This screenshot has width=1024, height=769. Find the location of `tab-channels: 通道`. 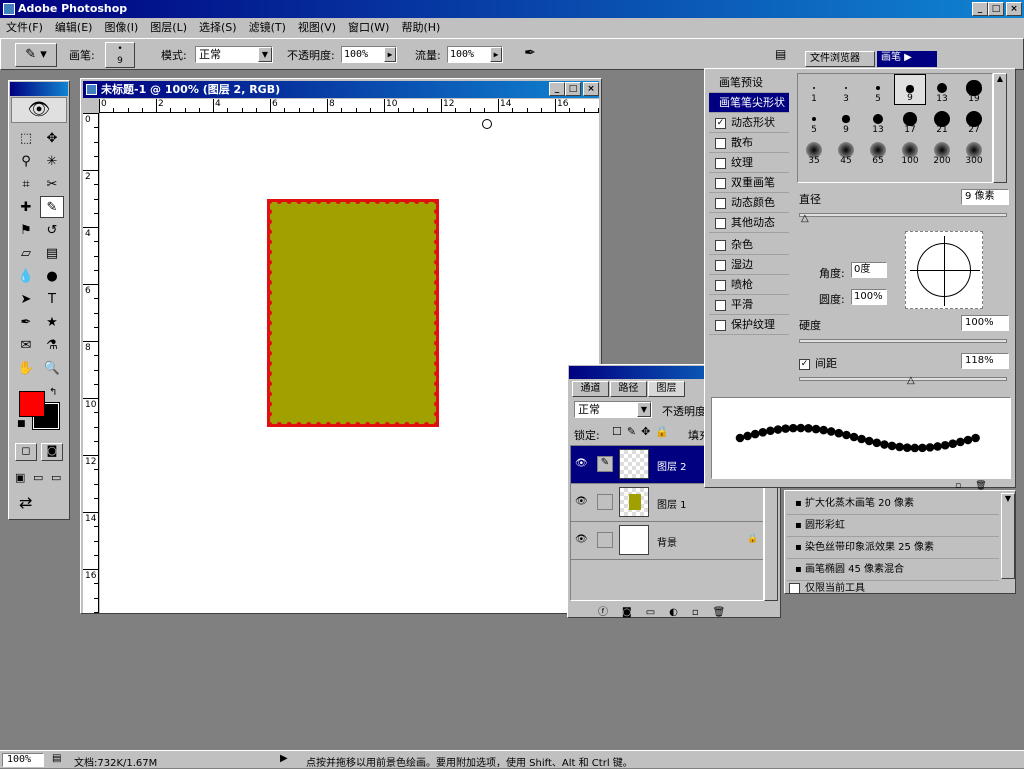

tab-channels: 通道 is located at coordinates (590, 389).